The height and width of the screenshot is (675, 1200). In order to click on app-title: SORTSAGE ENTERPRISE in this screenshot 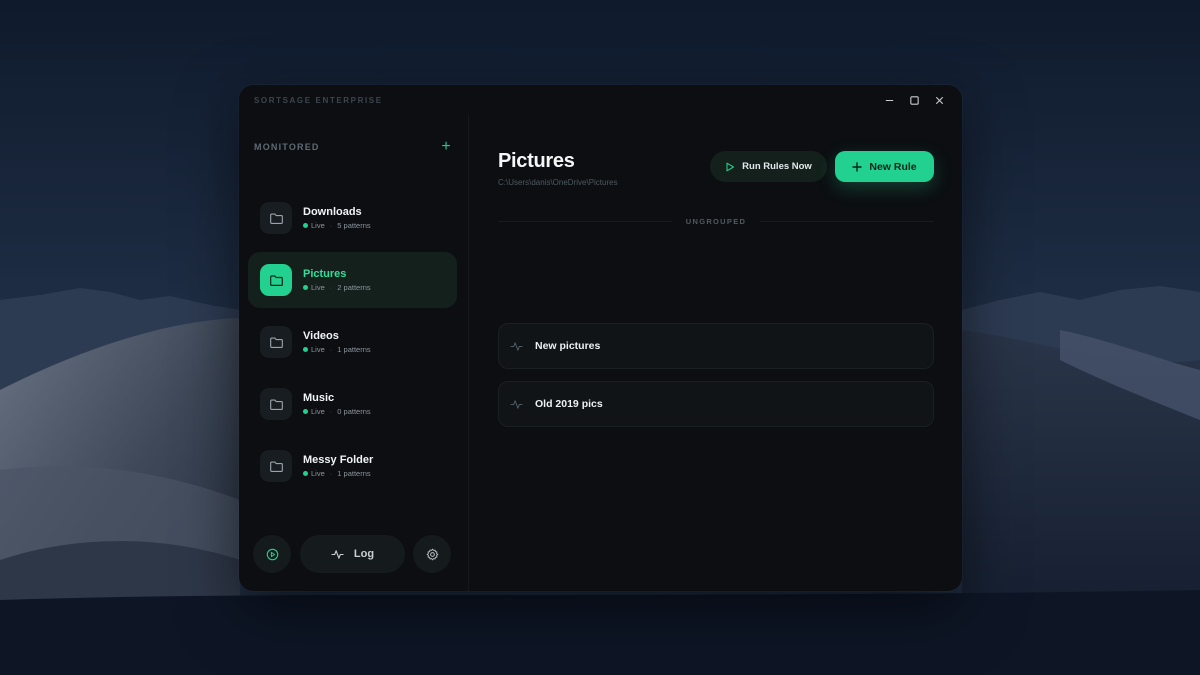, I will do `click(318, 100)`.